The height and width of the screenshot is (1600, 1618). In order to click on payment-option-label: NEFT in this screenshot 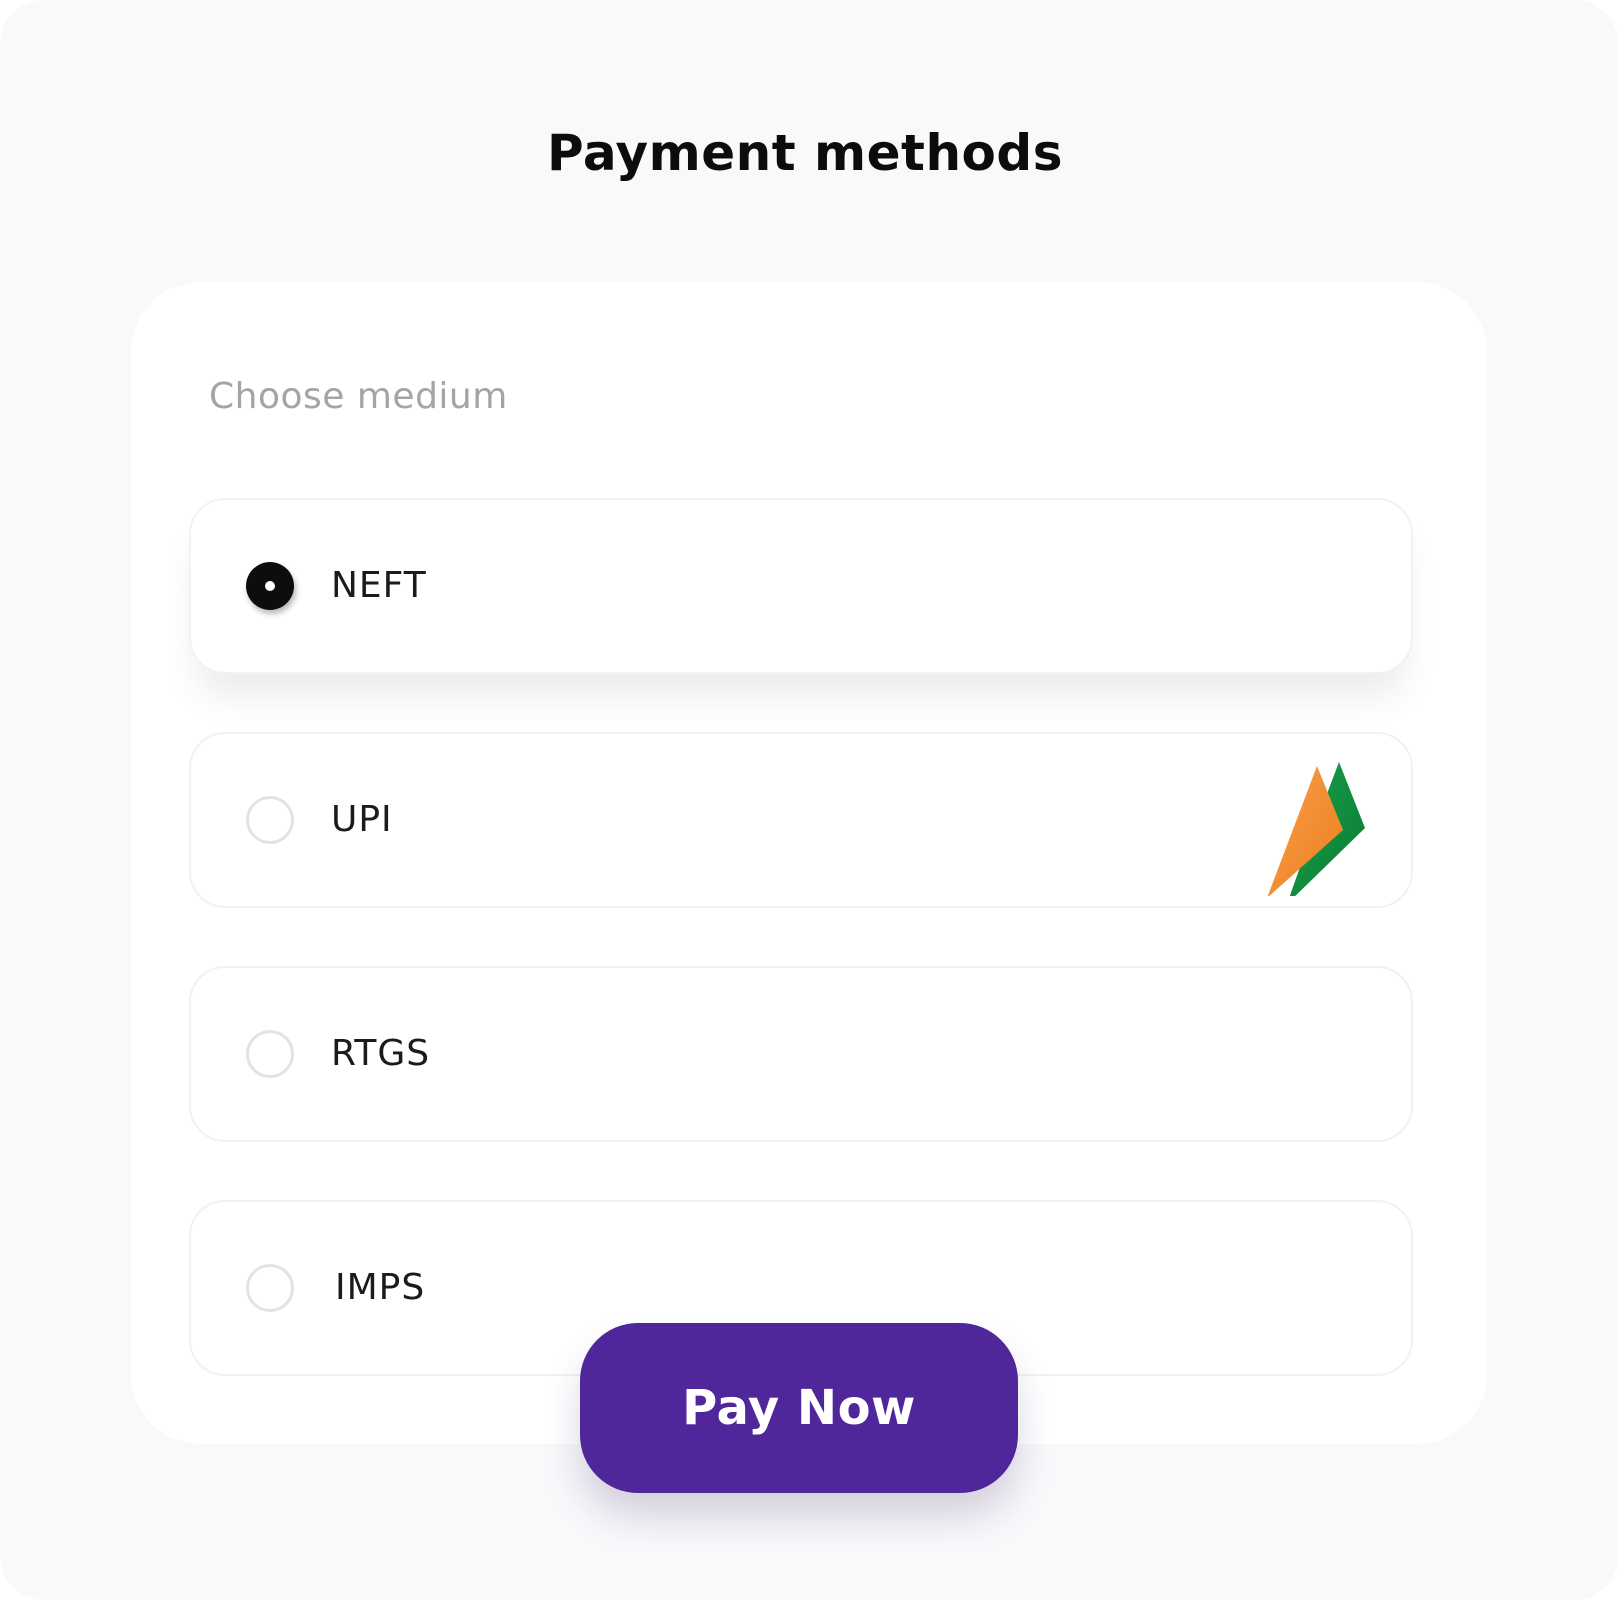, I will do `click(379, 585)`.